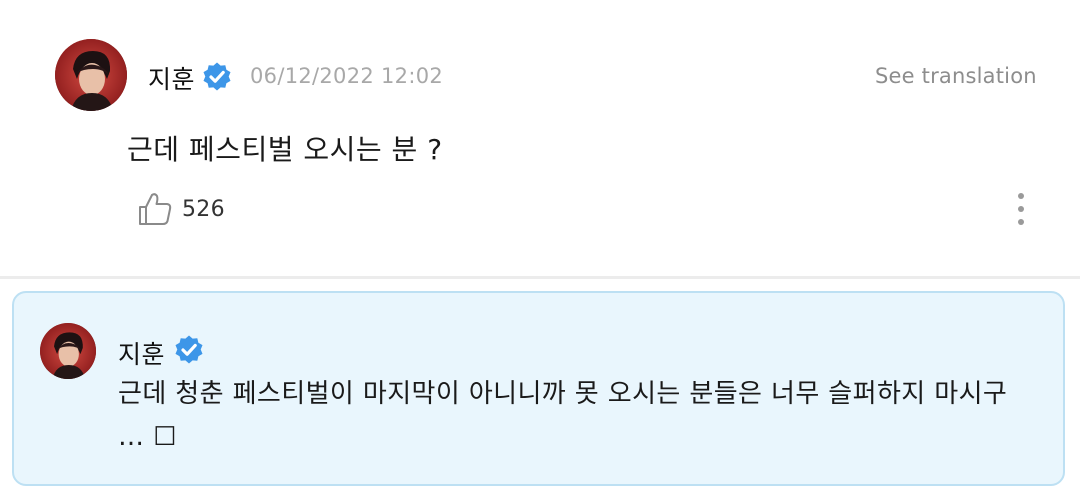 This screenshot has height=504, width=1080. What do you see at coordinates (91, 75) in the screenshot?
I see `author-avatar` at bounding box center [91, 75].